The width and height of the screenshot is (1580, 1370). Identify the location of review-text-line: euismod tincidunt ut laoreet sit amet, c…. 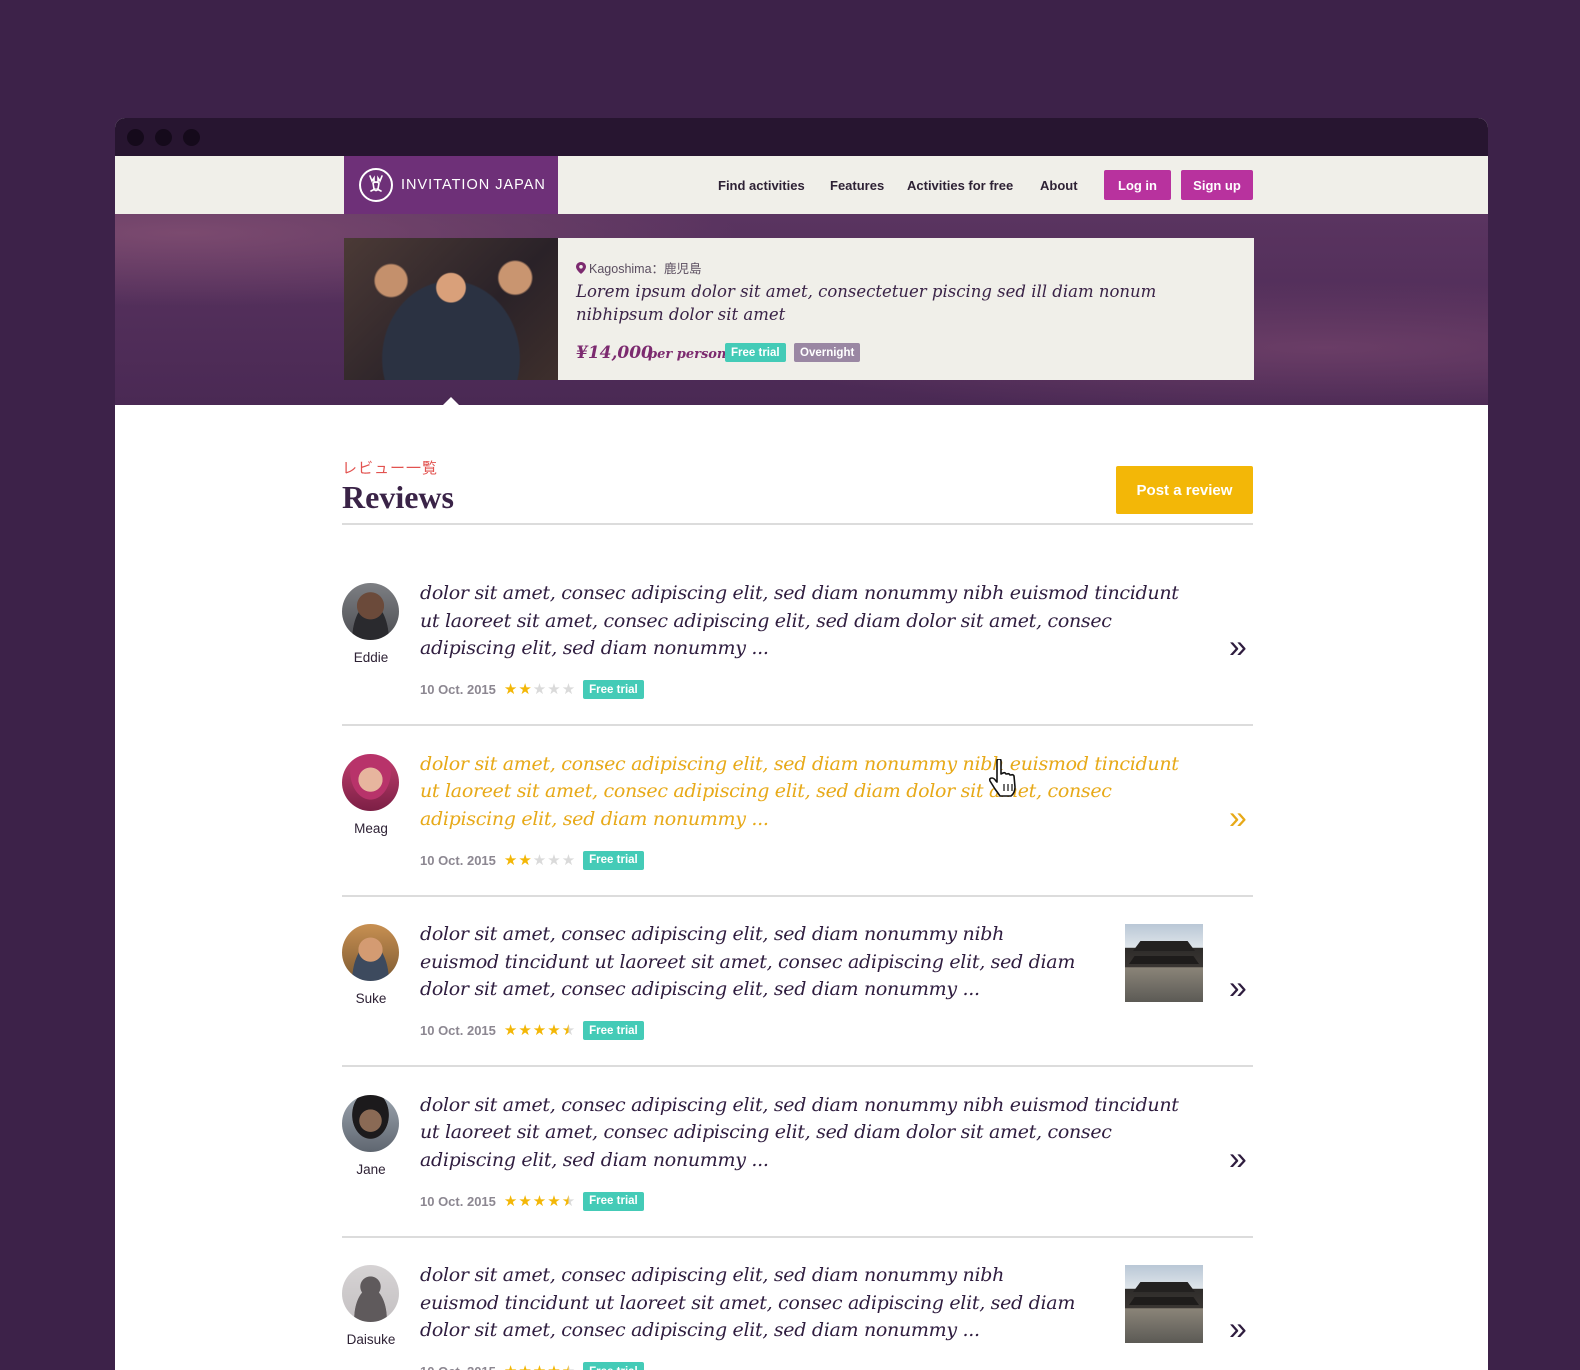
(748, 961).